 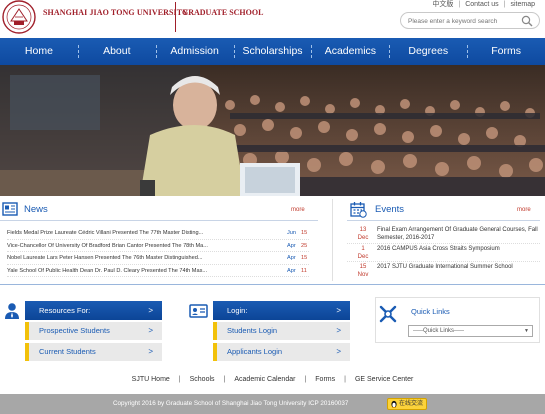 I want to click on current-students-link: Current Students >, so click(x=93, y=352).